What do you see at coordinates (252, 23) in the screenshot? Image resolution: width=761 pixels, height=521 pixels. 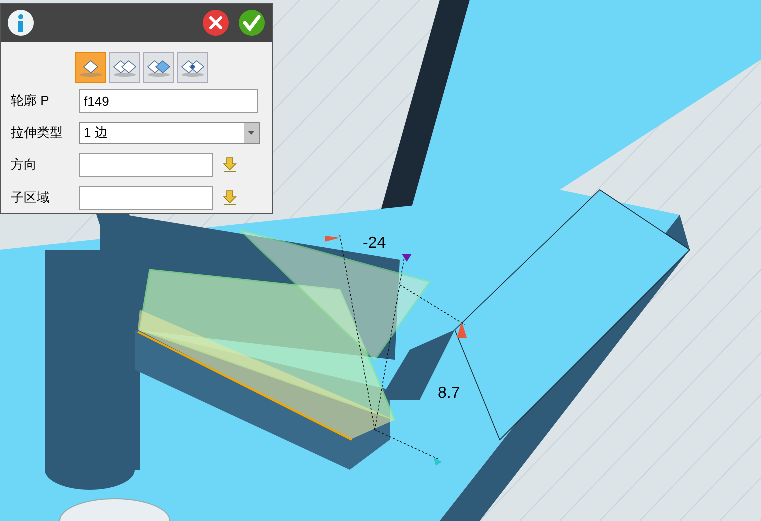 I see `confirm-icon` at bounding box center [252, 23].